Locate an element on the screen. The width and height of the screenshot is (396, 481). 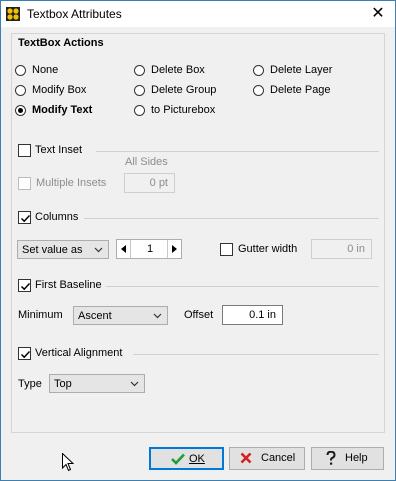
cancel-button: Cancel is located at coordinates (267, 458).